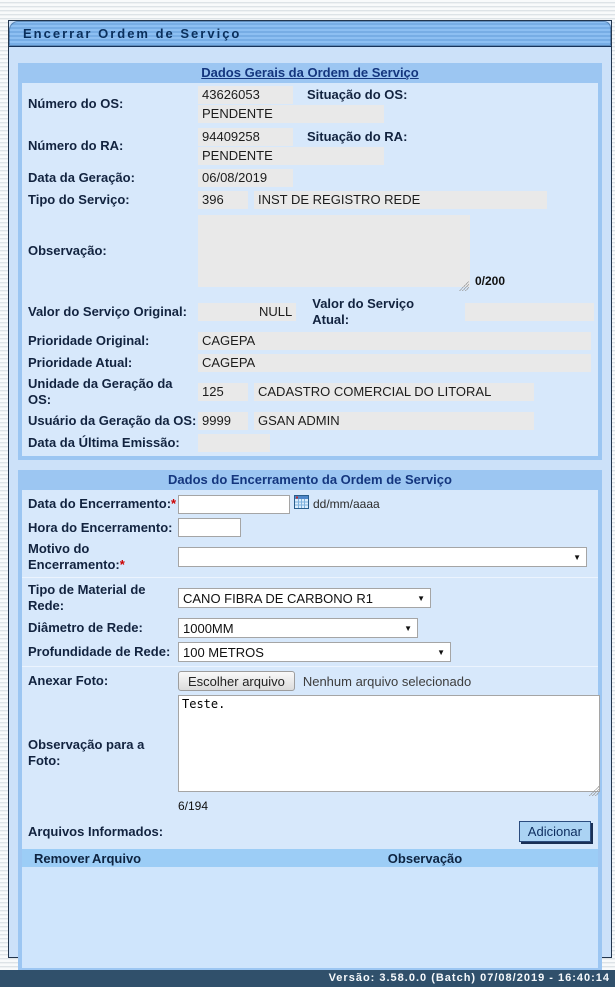  I want to click on field-row-data-geracao: Data da Geração: 06/08/2019, so click(310, 178).